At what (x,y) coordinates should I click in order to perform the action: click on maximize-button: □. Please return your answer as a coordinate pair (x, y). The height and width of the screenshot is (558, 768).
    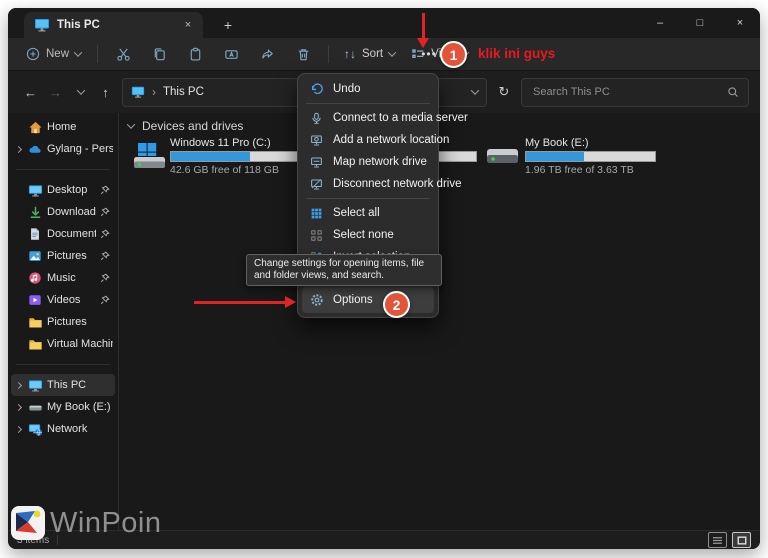
    Looking at the image, I should click on (700, 23).